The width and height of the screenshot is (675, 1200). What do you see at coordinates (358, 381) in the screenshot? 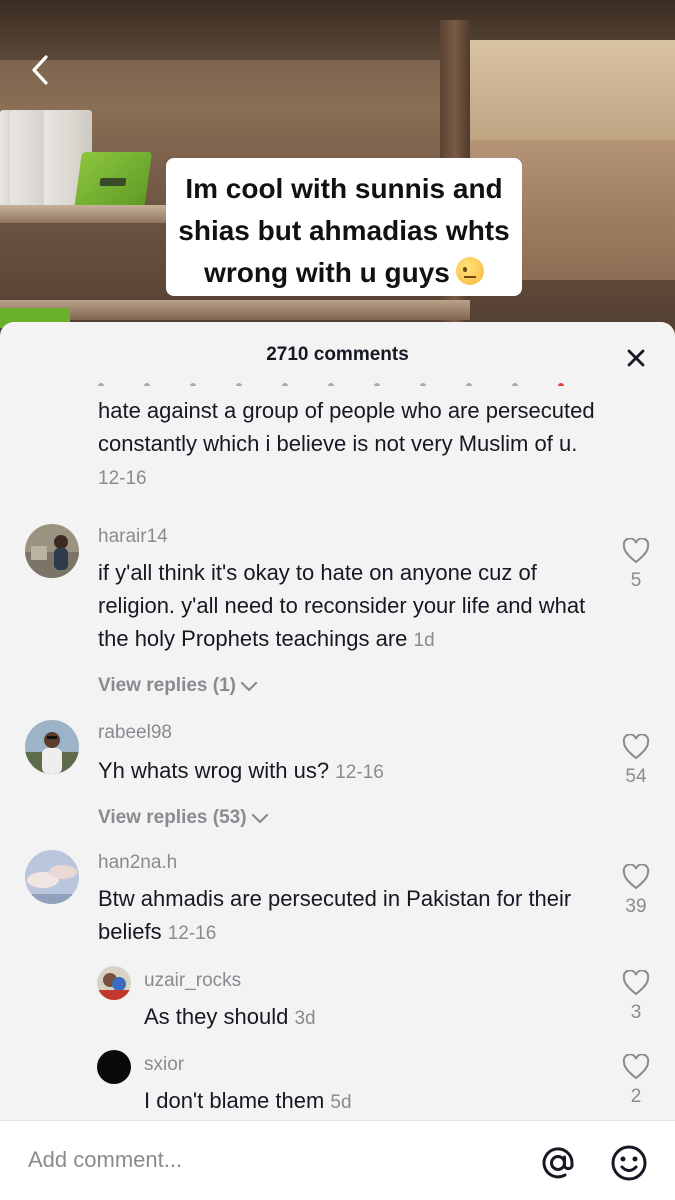
I see `clipped-text` at bounding box center [358, 381].